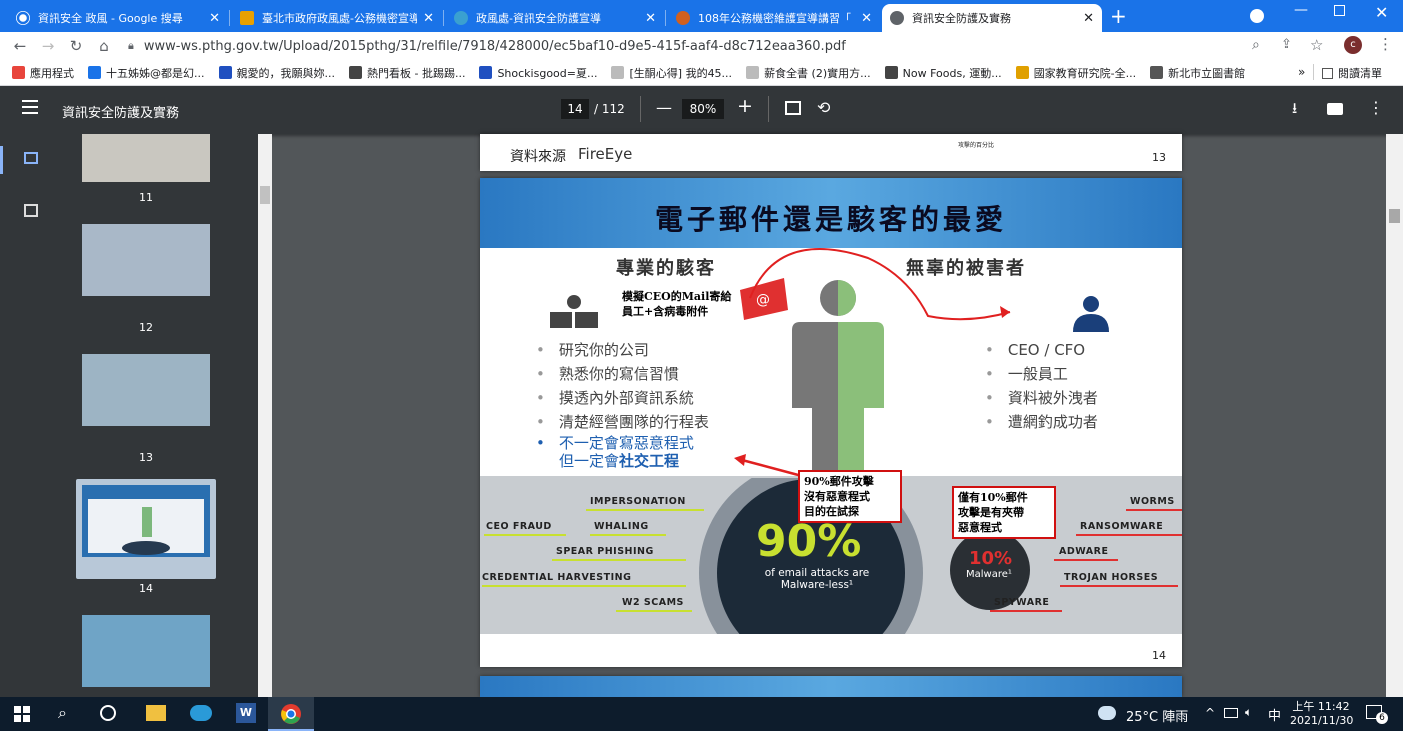 The width and height of the screenshot is (1403, 731). What do you see at coordinates (25, 717) in the screenshot?
I see `windows-start-icon` at bounding box center [25, 717].